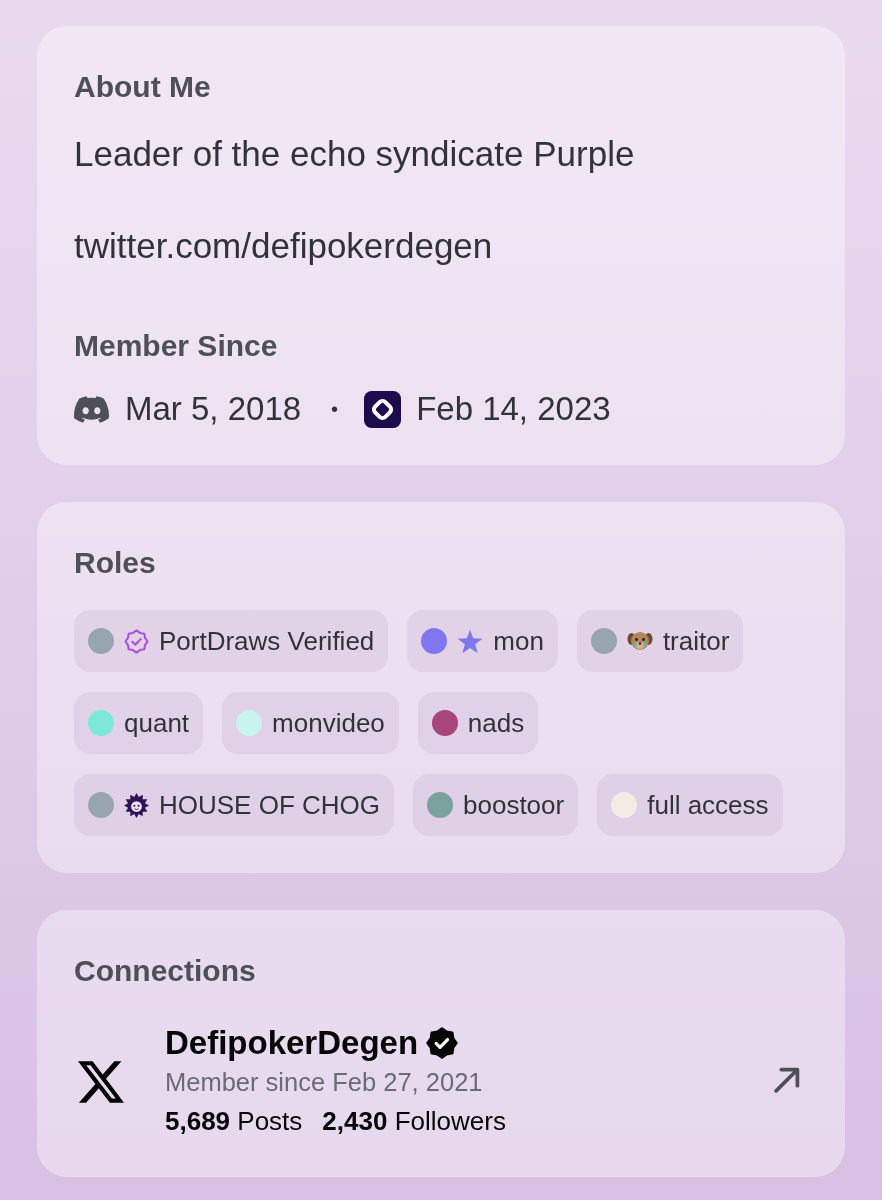 This screenshot has width=882, height=1200. What do you see at coordinates (283, 246) in the screenshot?
I see `bio-text: twitter.com/defipokerdegen` at bounding box center [283, 246].